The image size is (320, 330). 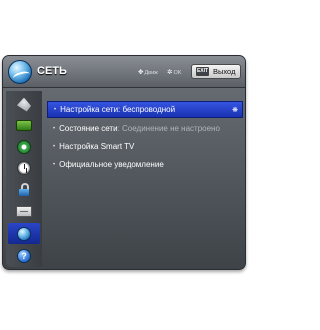 I want to click on menu-item-network-setting: • Настройка сети: беспроводной ❋, so click(x=145, y=109).